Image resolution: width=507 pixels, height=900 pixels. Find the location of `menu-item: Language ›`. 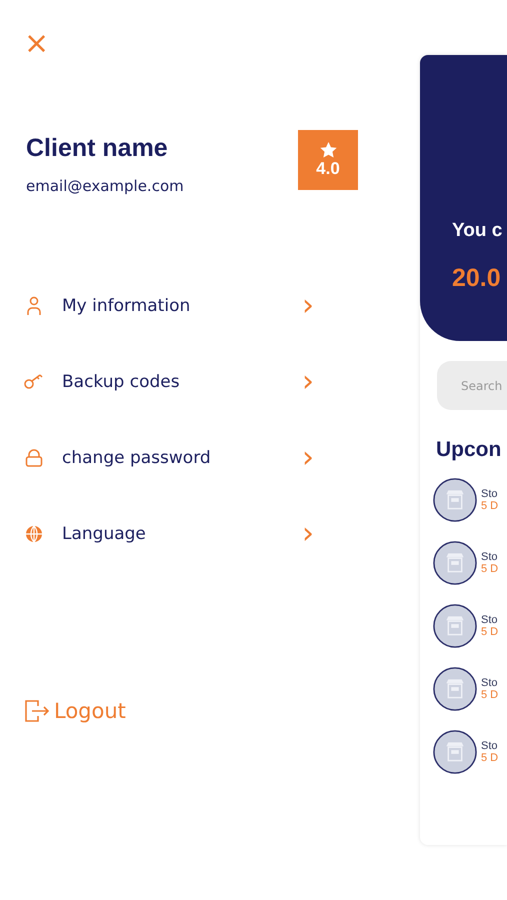

menu-item: Language › is located at coordinates (169, 534).